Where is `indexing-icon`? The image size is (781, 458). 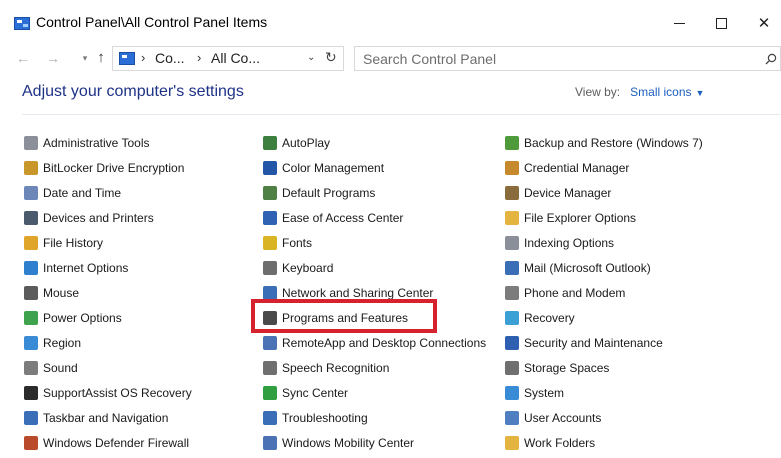 indexing-icon is located at coordinates (512, 242).